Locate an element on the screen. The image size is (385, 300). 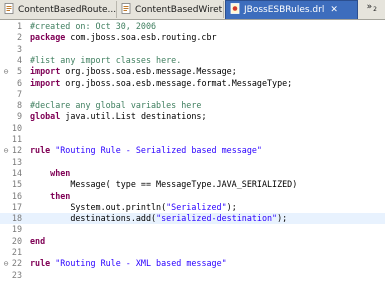
code-line: 8 #declare any global variables here is located at coordinates (192, 105).